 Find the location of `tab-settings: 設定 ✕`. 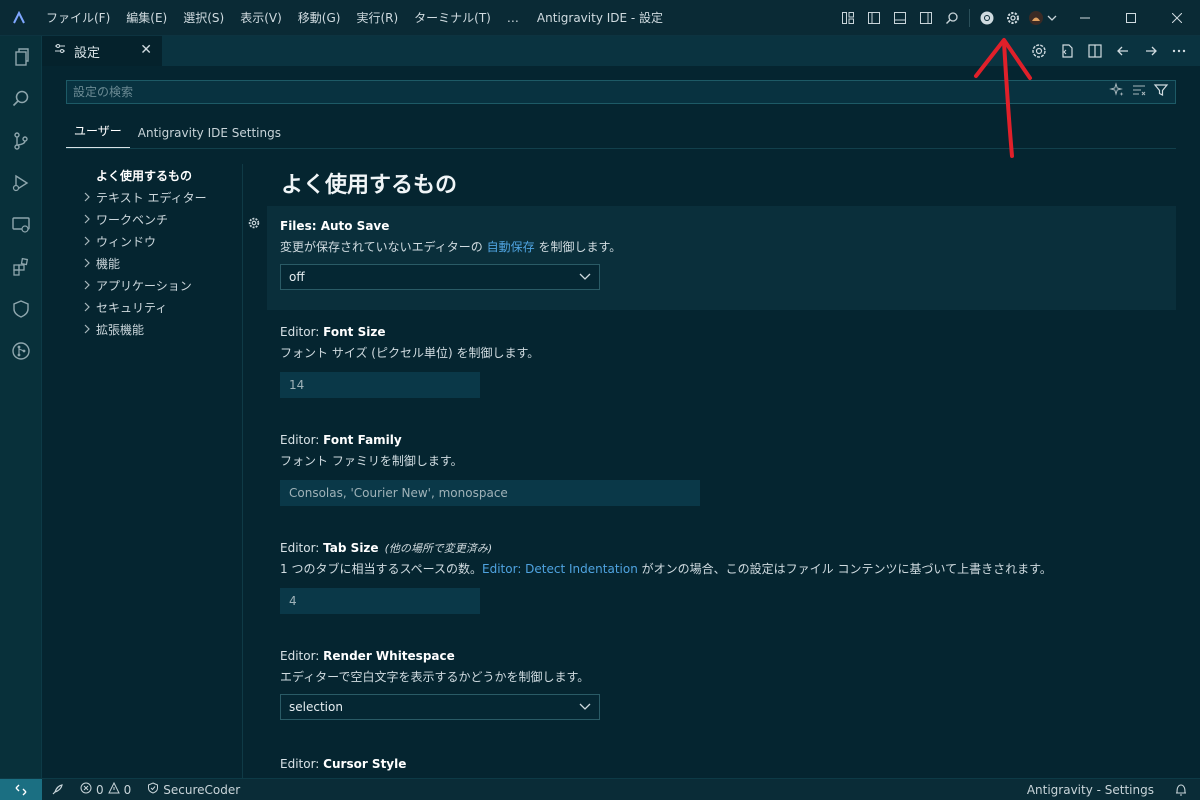

tab-settings: 設定 ✕ is located at coordinates (102, 51).